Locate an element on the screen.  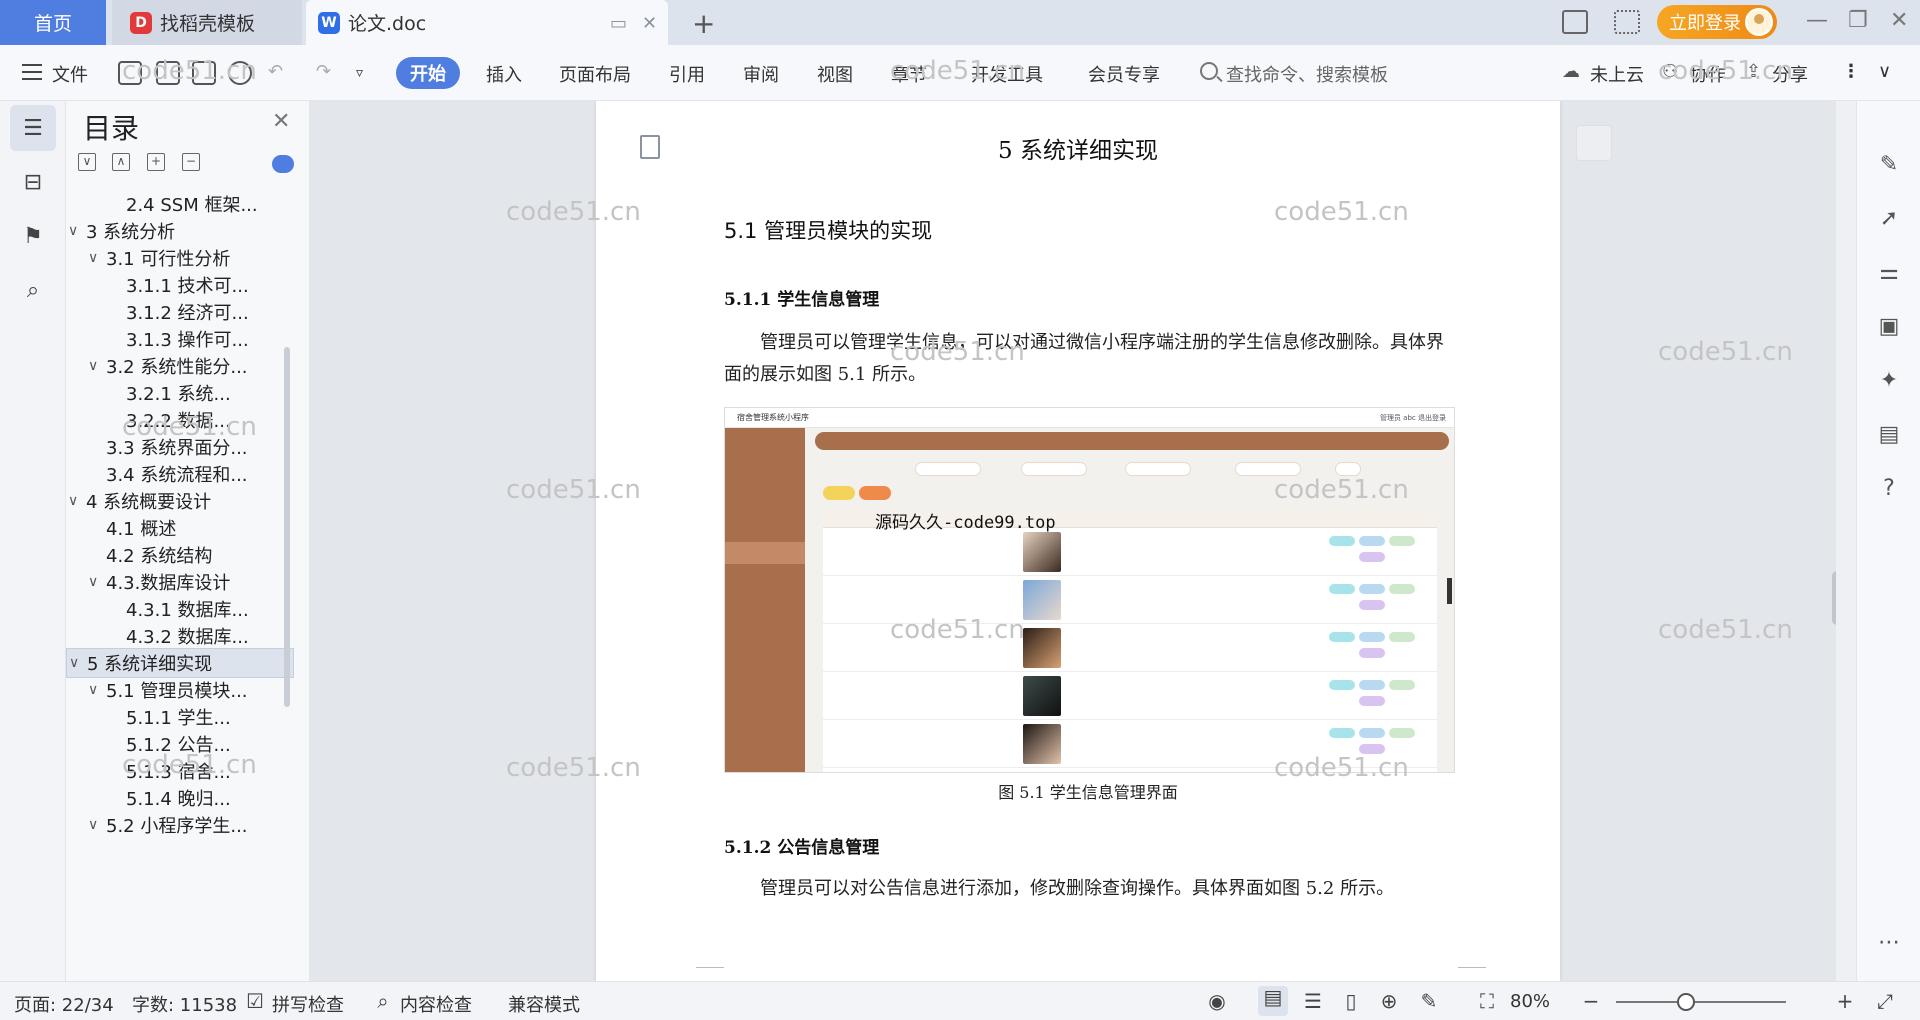
share-button: 分享 is located at coordinates (1790, 74).